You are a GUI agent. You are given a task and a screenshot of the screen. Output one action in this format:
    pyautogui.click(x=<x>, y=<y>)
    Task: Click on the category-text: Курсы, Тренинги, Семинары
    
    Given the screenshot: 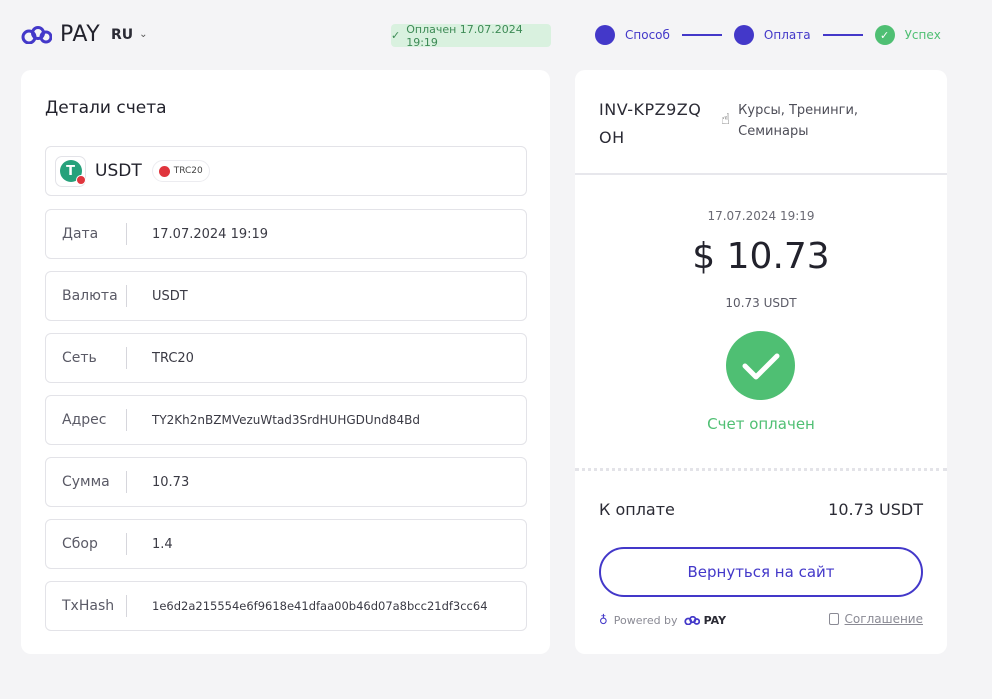 What is the action you would take?
    pyautogui.click(x=798, y=121)
    